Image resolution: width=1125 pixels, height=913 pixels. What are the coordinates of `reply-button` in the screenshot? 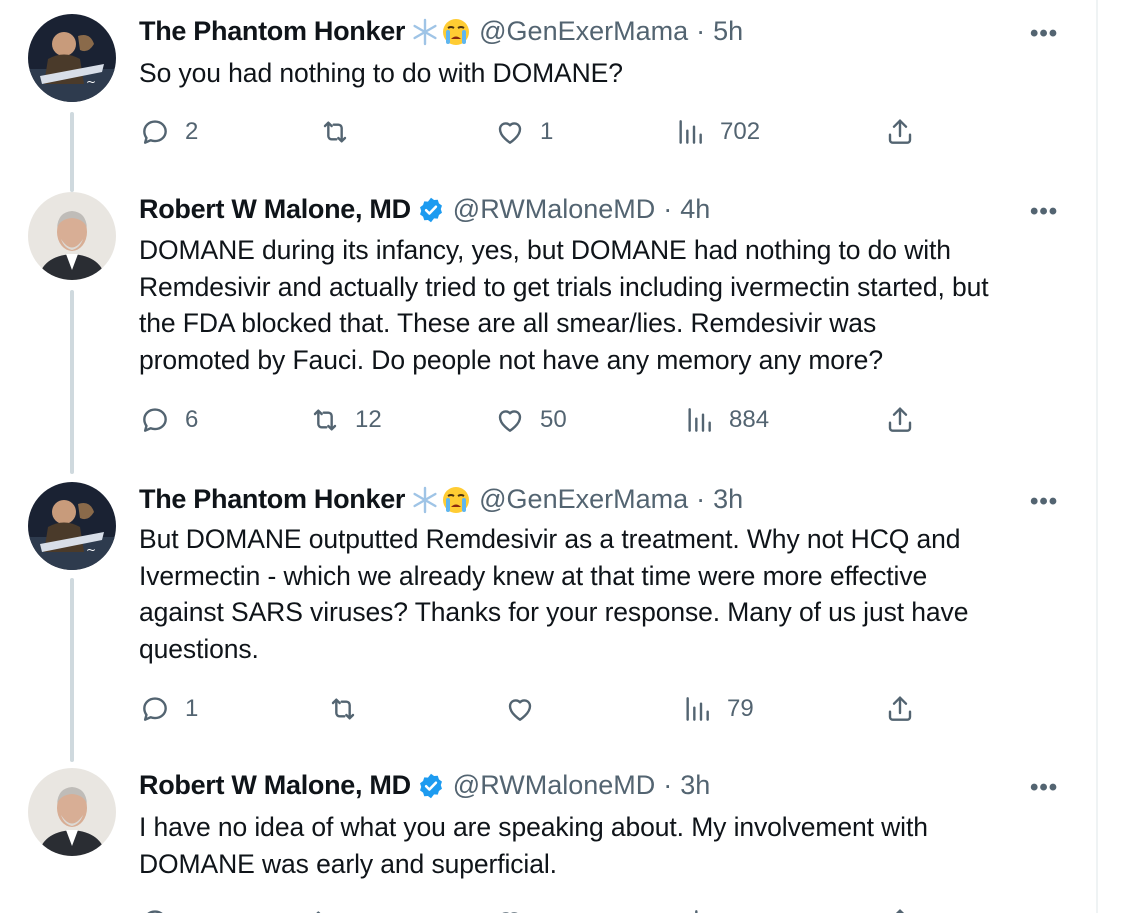 It's located at (155, 909).